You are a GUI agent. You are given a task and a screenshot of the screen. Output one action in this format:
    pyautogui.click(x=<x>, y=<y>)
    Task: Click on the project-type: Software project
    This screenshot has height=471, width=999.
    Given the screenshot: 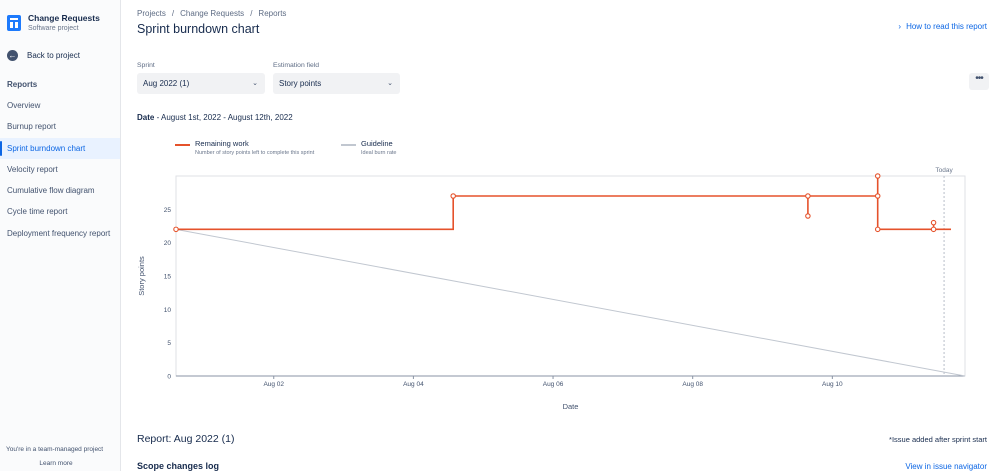 What is the action you would take?
    pyautogui.click(x=53, y=28)
    